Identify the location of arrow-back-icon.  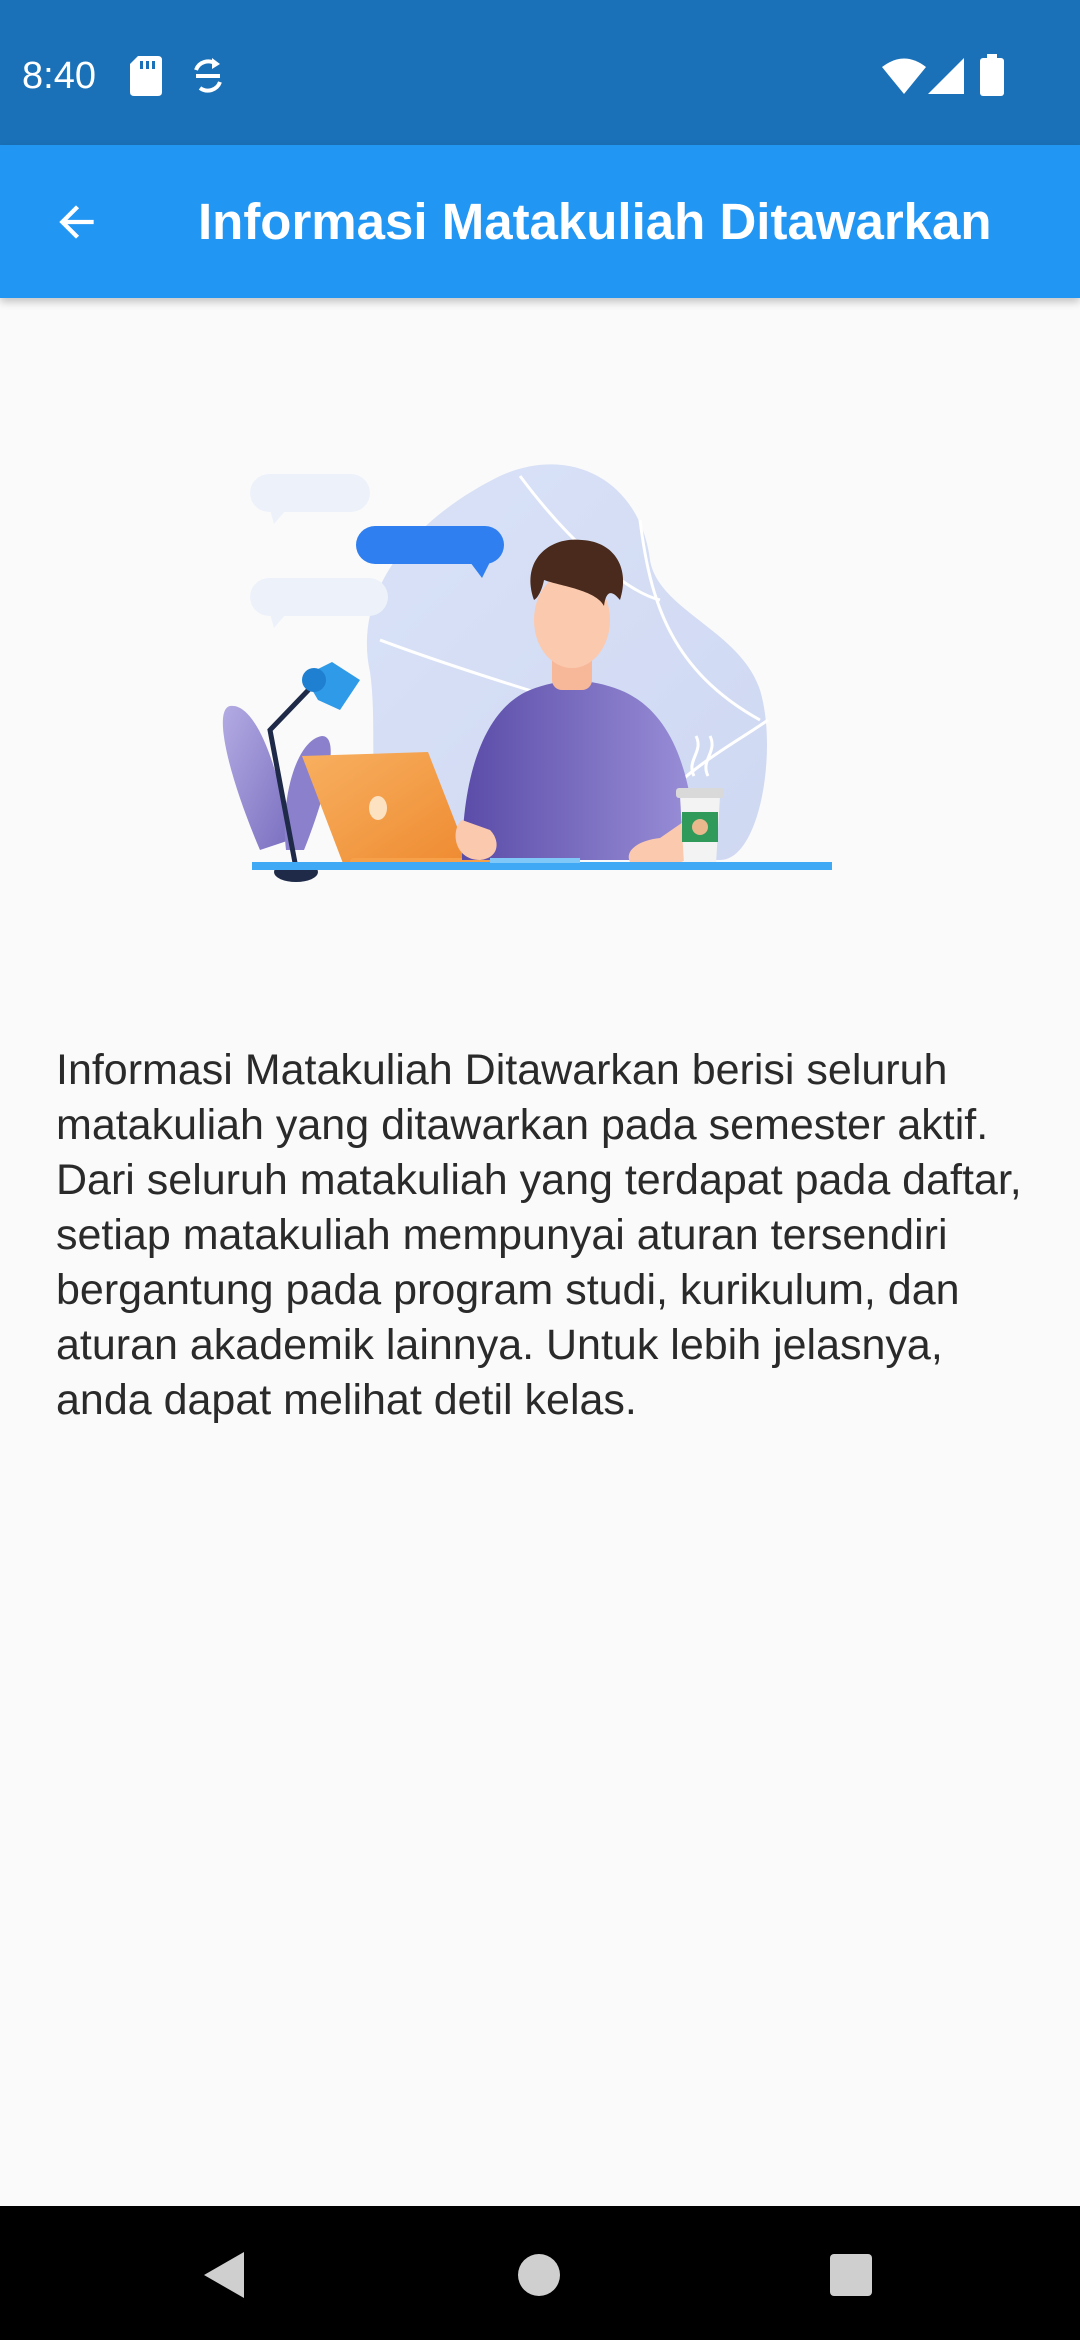
(76, 222).